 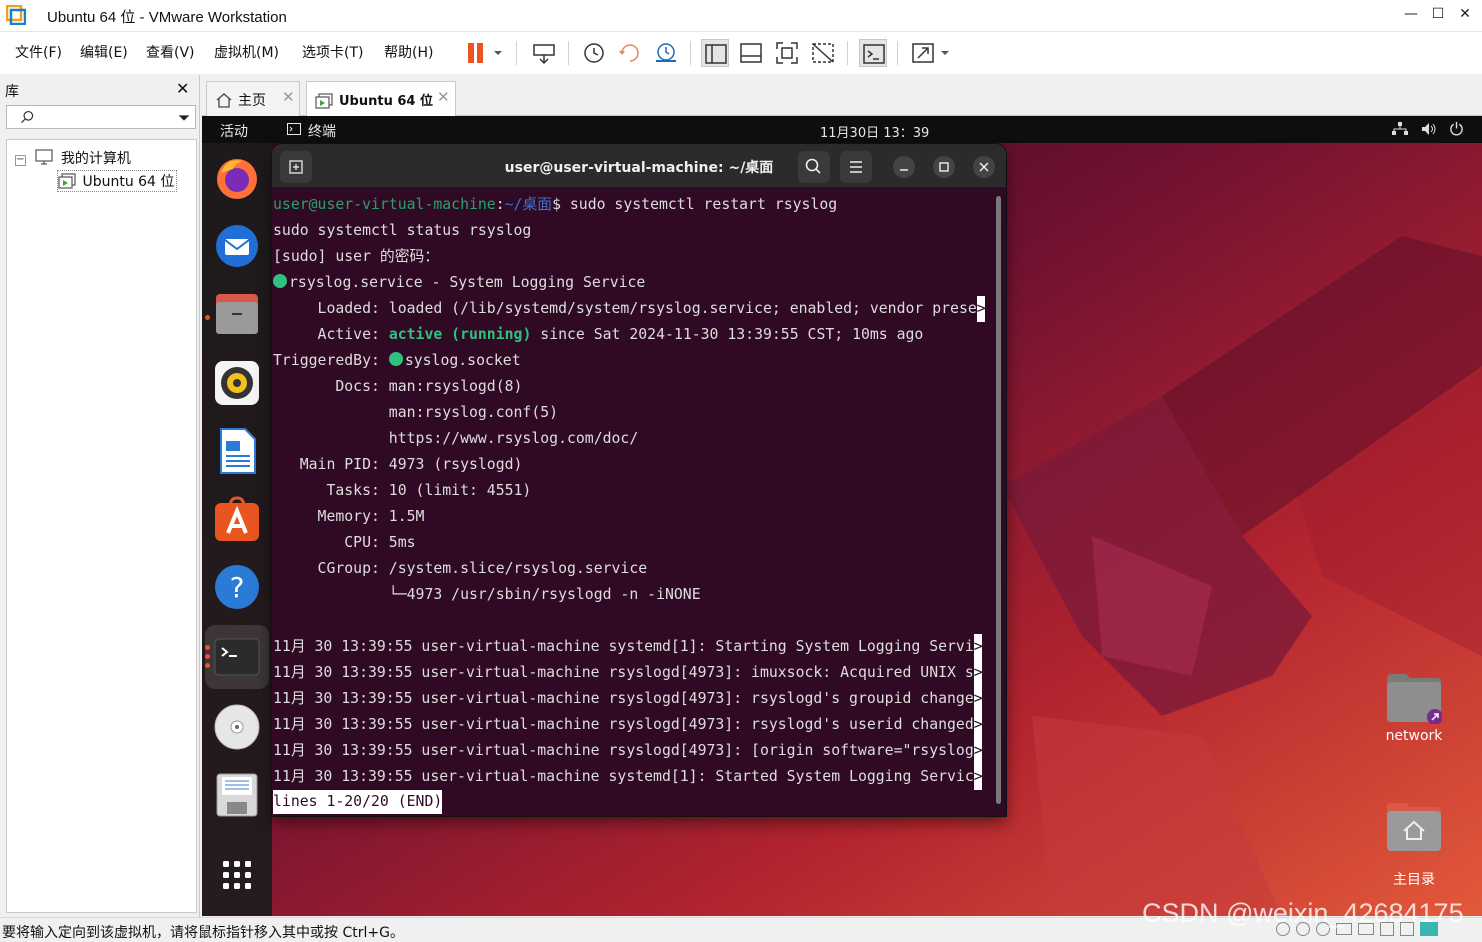 I want to click on terminal-scrollbar, so click(x=998, y=500).